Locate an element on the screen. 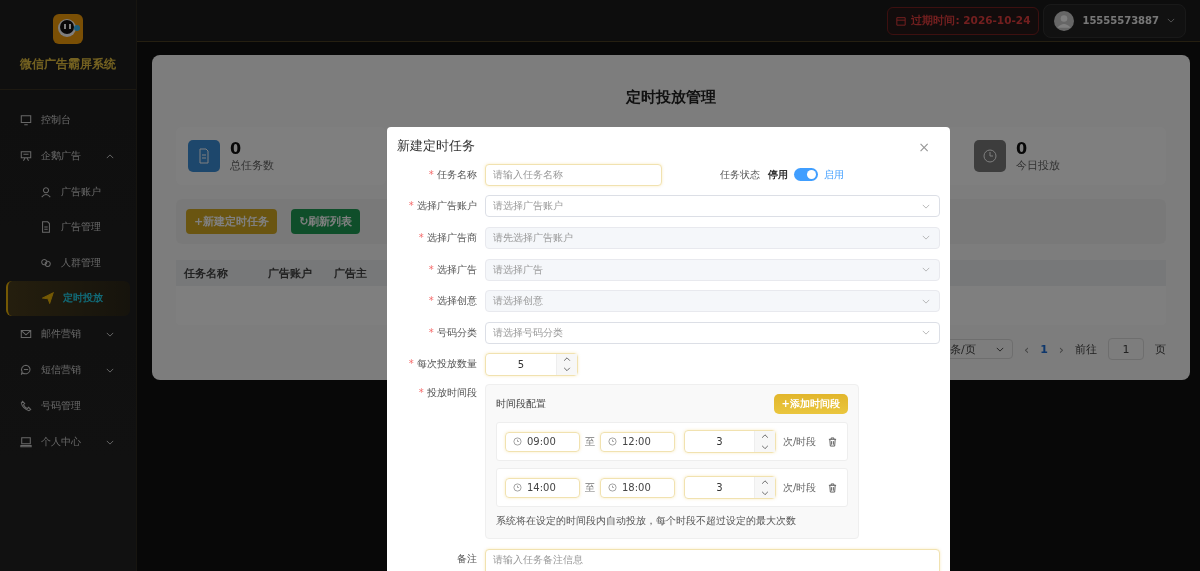  sidebar-item: 号码管理 is located at coordinates (68, 406).